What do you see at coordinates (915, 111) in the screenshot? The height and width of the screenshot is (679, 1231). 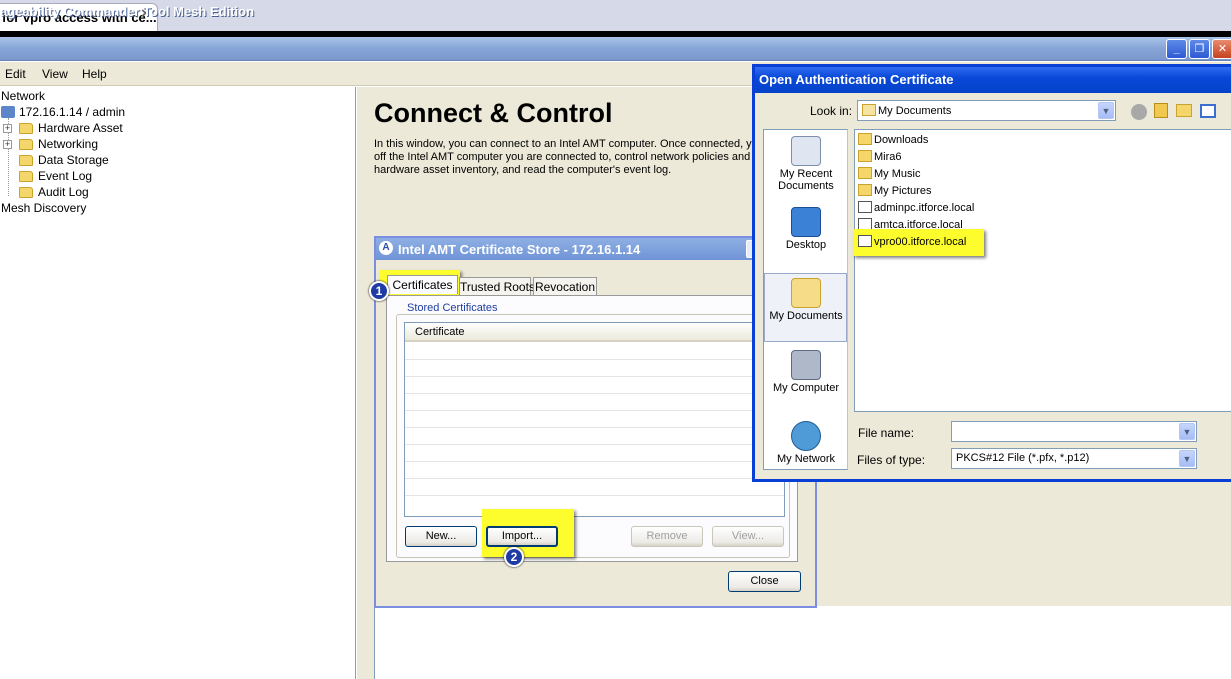 I see `look-in-value: My Documents` at bounding box center [915, 111].